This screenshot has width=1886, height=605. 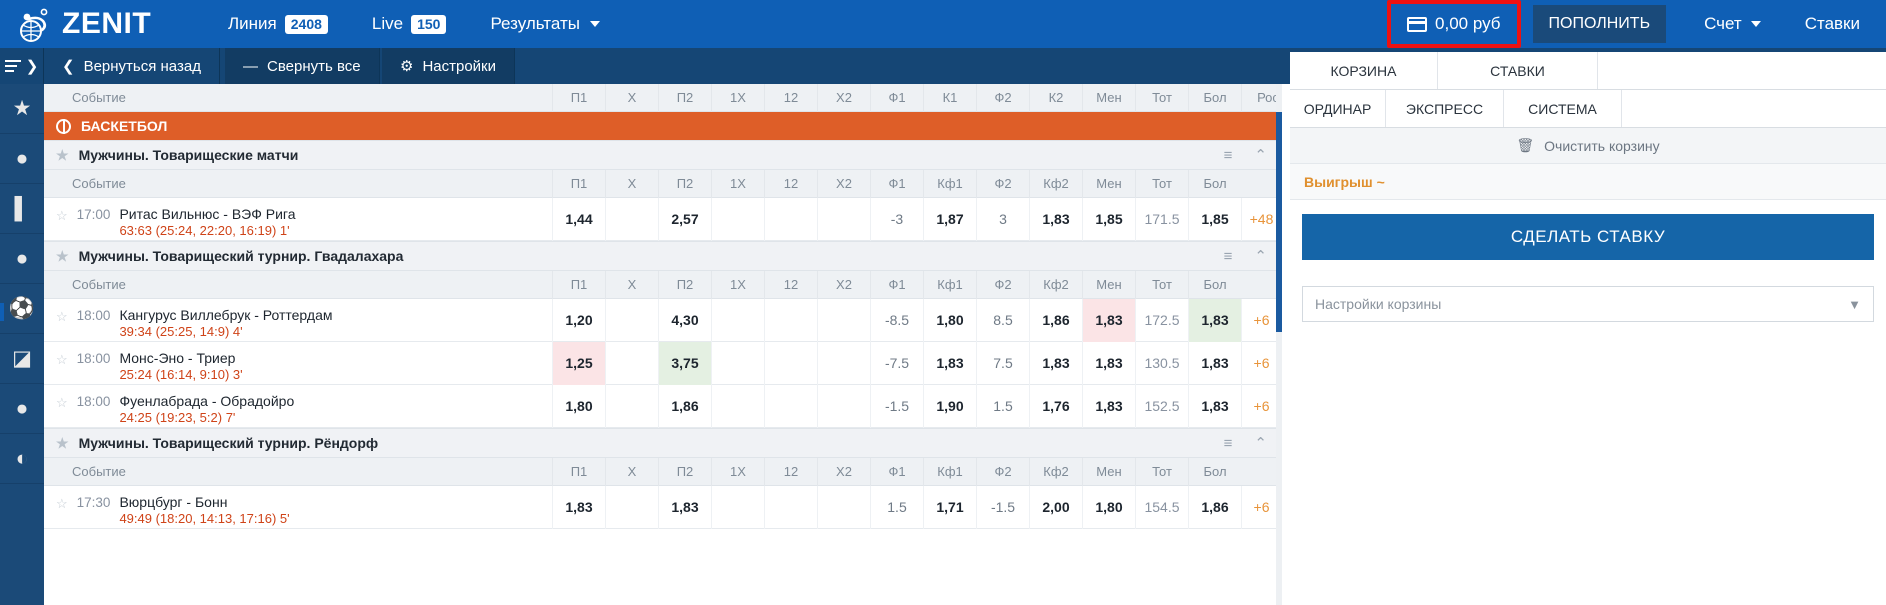 What do you see at coordinates (1161, 363) in the screenshot?
I see `odd-cell-Тот: 130.5` at bounding box center [1161, 363].